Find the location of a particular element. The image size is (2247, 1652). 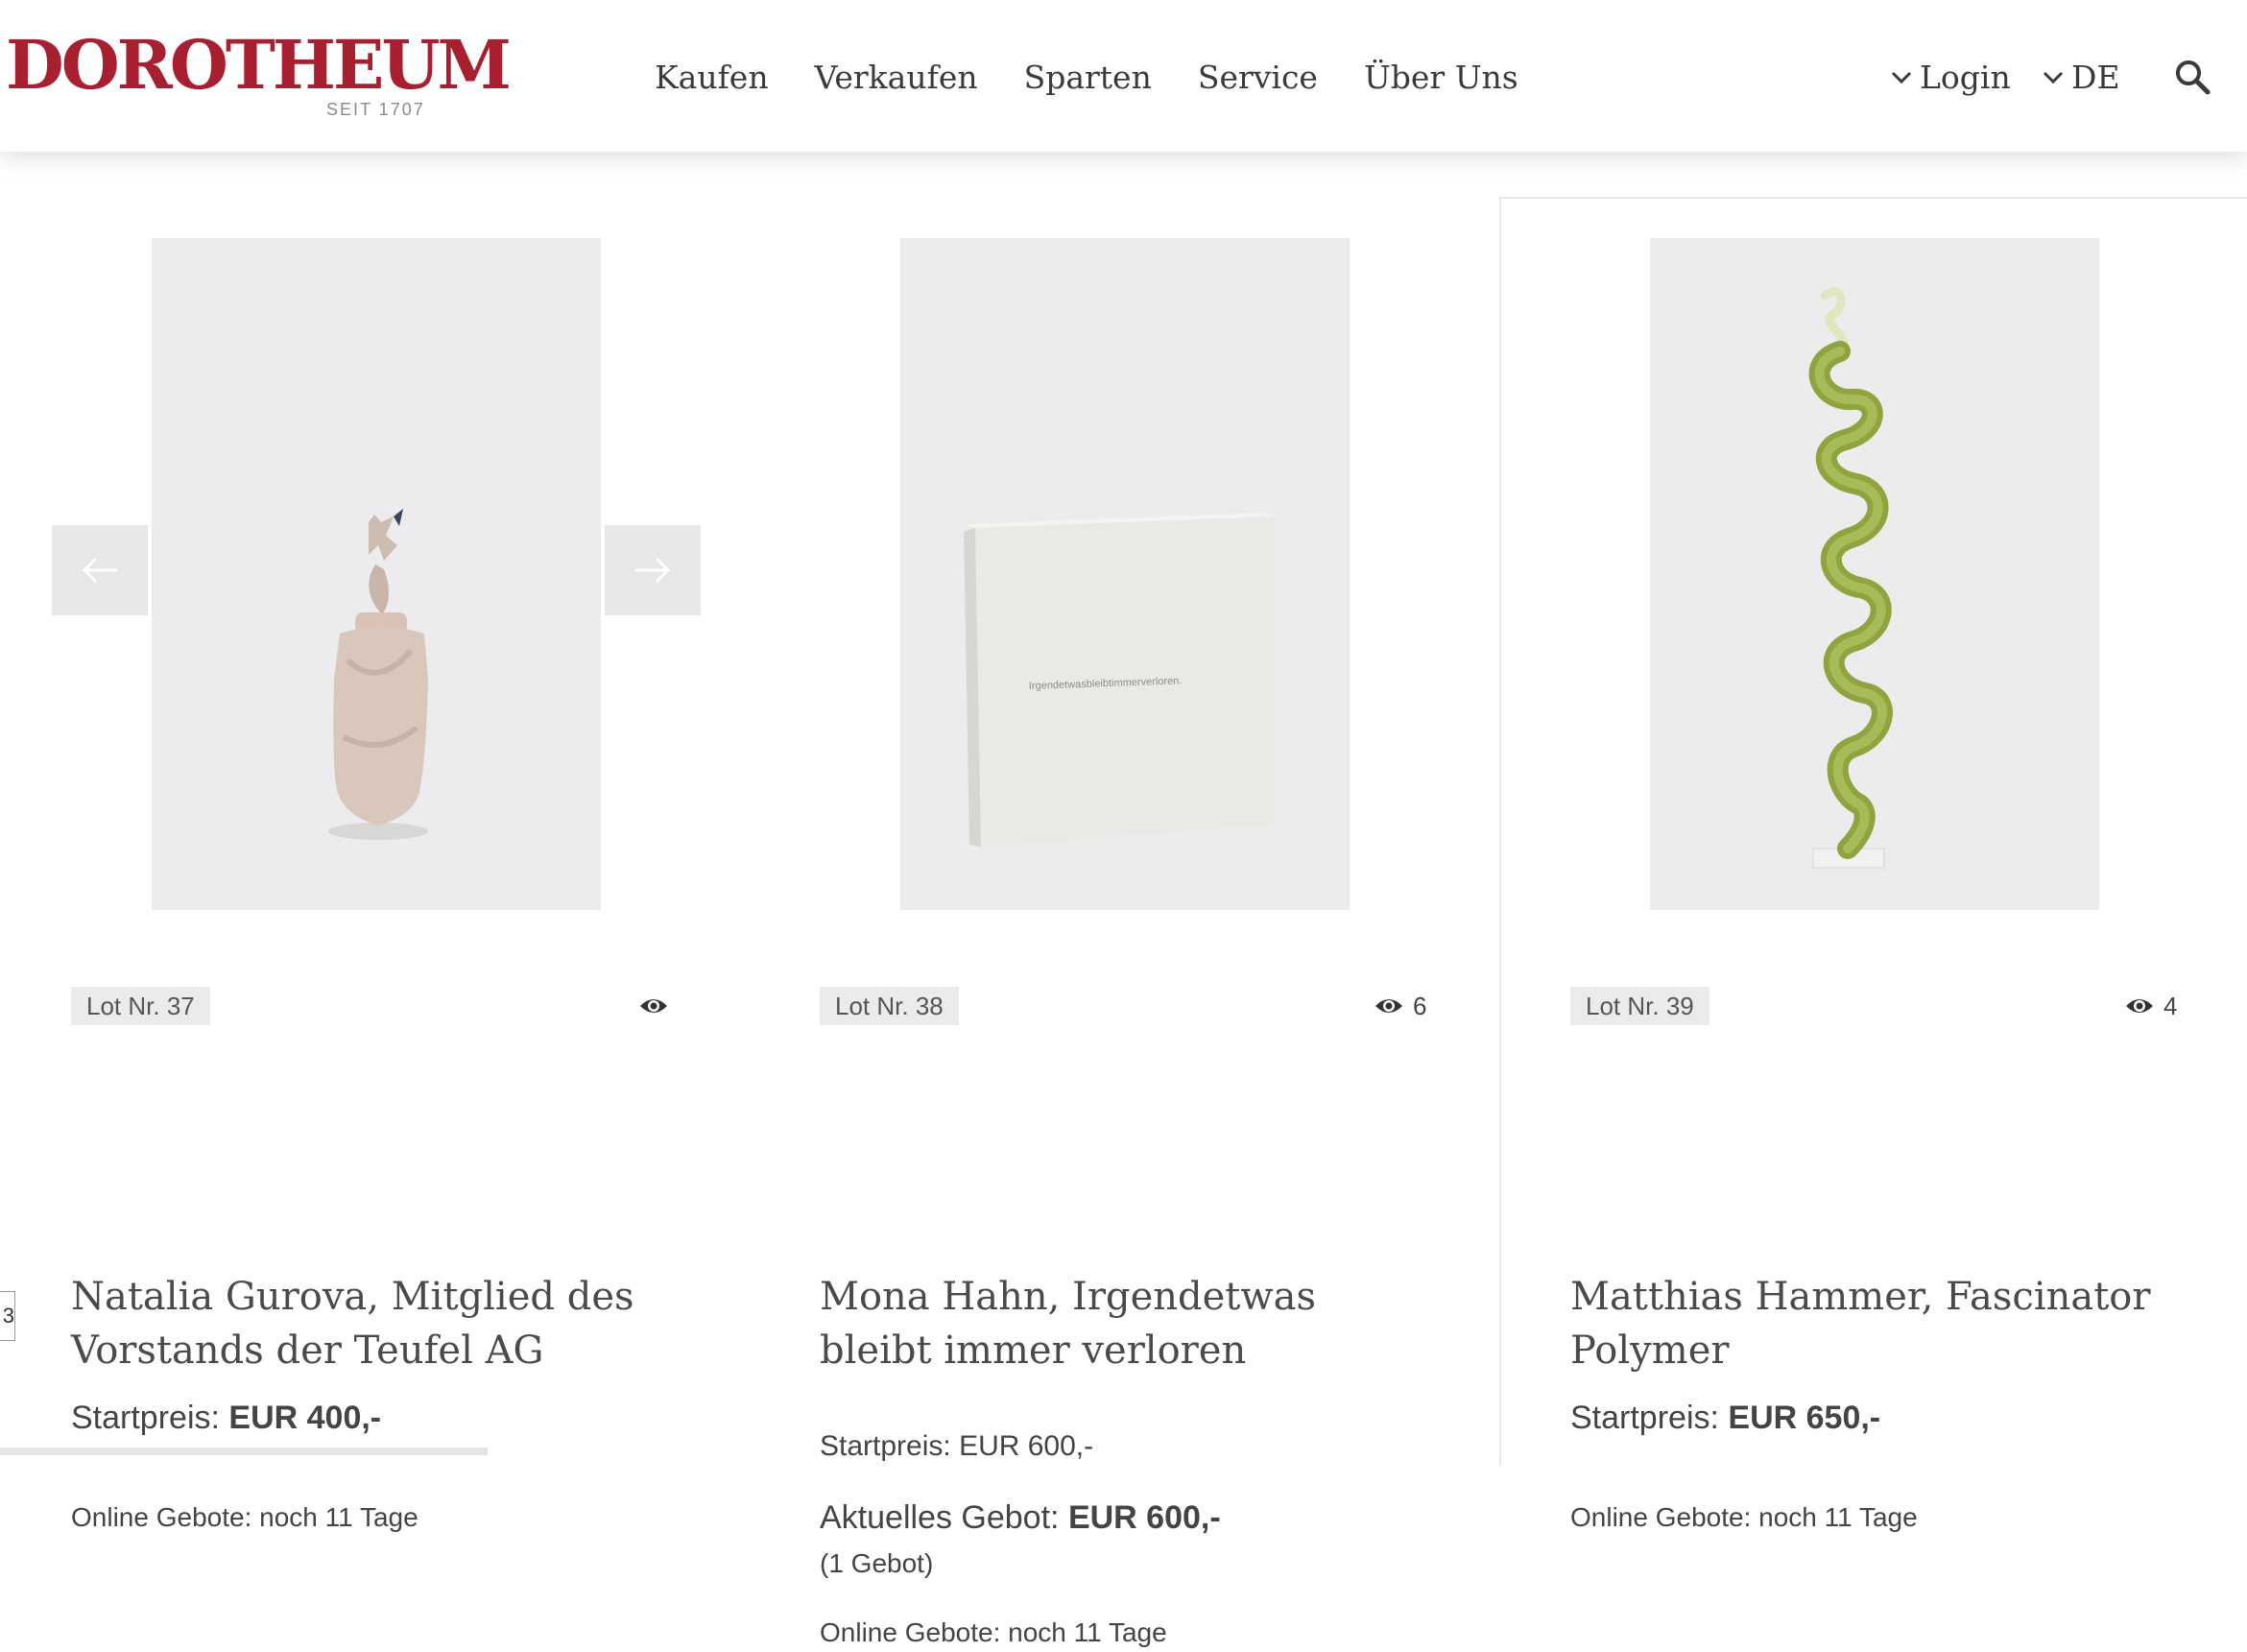

arrow-right-icon is located at coordinates (653, 570).